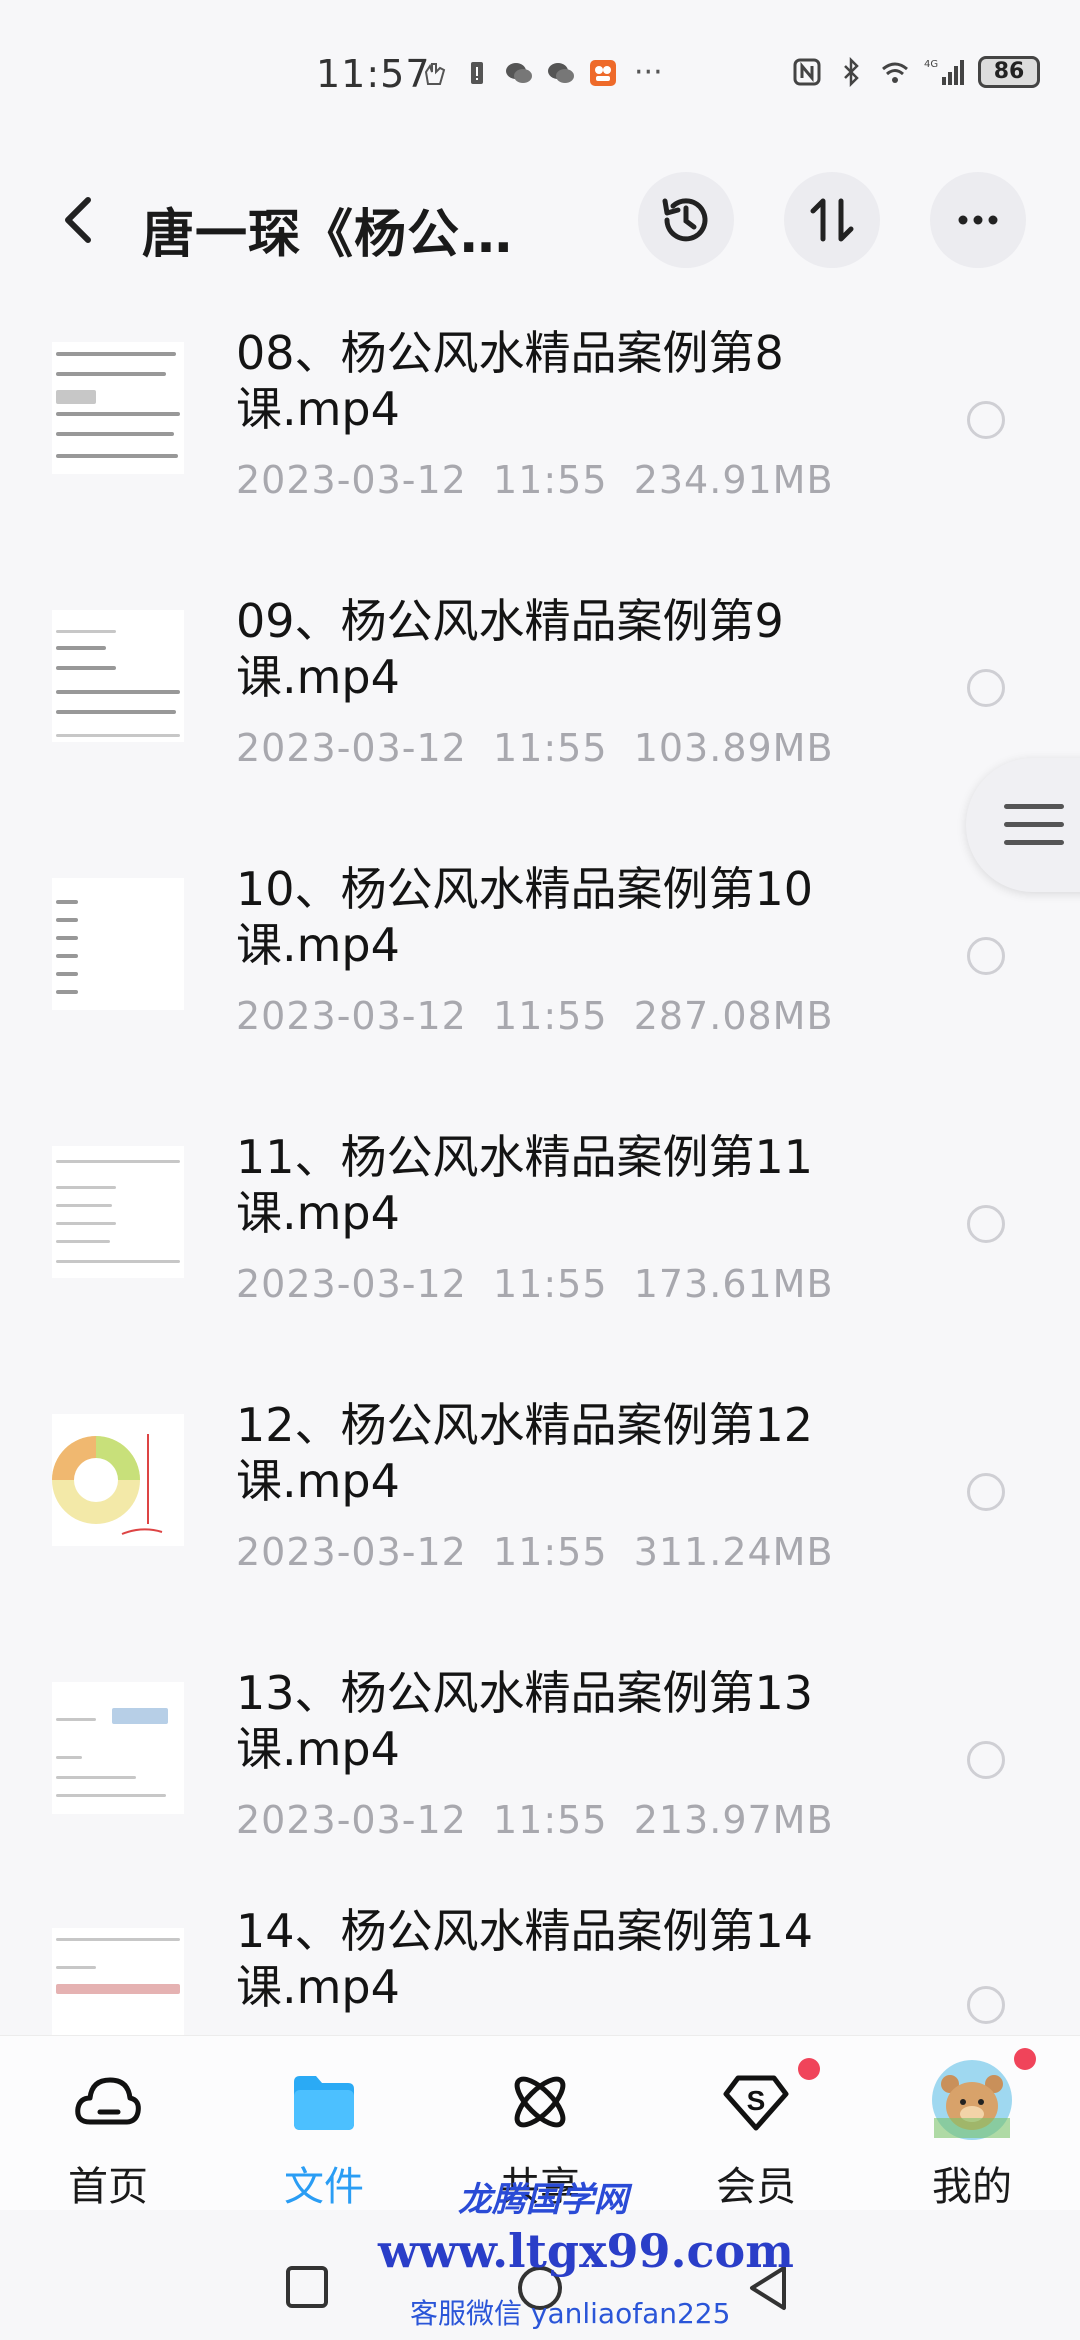 Image resolution: width=1080 pixels, height=2340 pixels. What do you see at coordinates (648, 72) in the screenshot?
I see `more-notifications-icon: ···` at bounding box center [648, 72].